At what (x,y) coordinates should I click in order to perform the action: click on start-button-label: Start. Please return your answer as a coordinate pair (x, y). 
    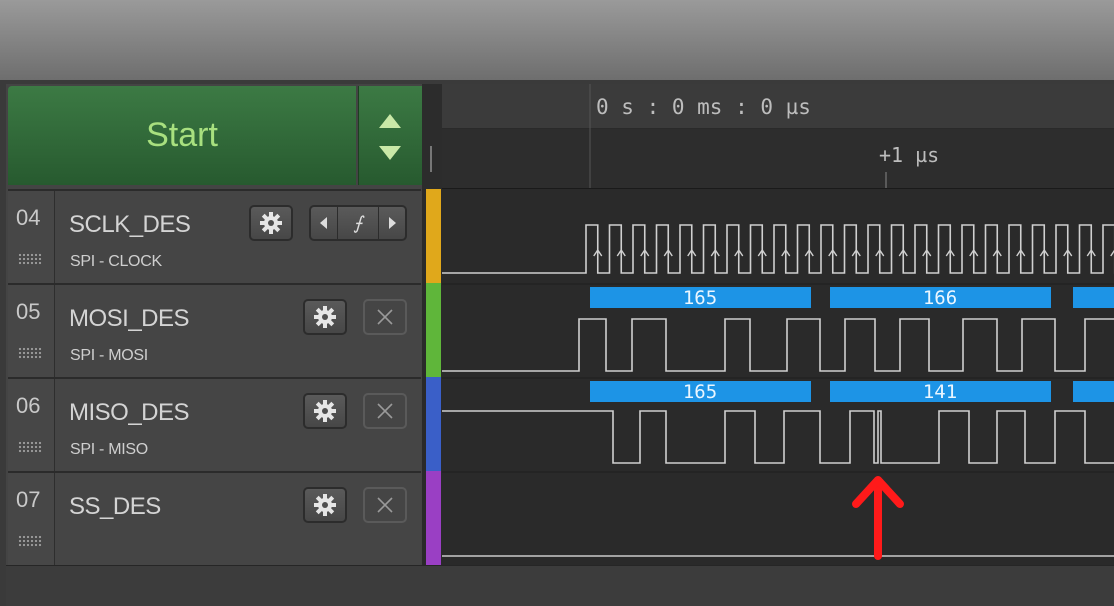
    Looking at the image, I should click on (182, 135).